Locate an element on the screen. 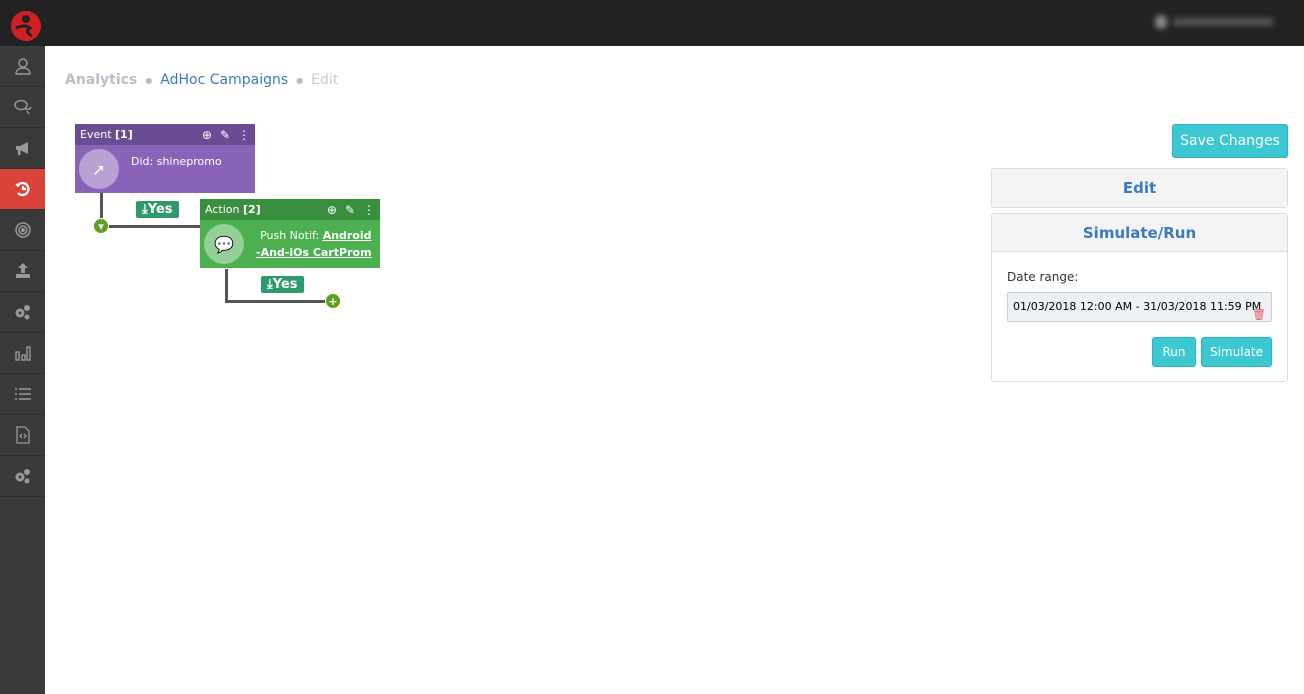 This screenshot has width=1304, height=694. code-file-icon is located at coordinates (22, 435).